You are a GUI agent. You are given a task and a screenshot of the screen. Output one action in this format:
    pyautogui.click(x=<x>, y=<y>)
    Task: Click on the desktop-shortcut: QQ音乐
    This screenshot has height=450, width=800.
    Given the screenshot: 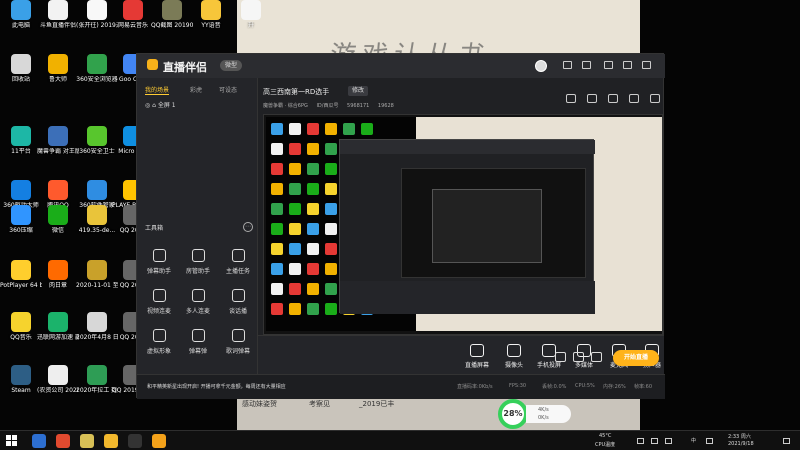 What is the action you would take?
    pyautogui.click(x=21, y=333)
    